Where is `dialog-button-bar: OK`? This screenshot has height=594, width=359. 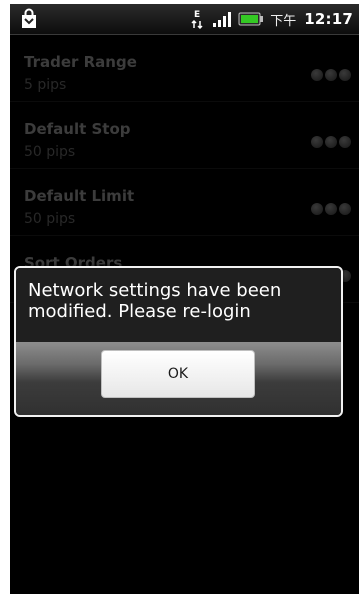 dialog-button-bar: OK is located at coordinates (178, 378).